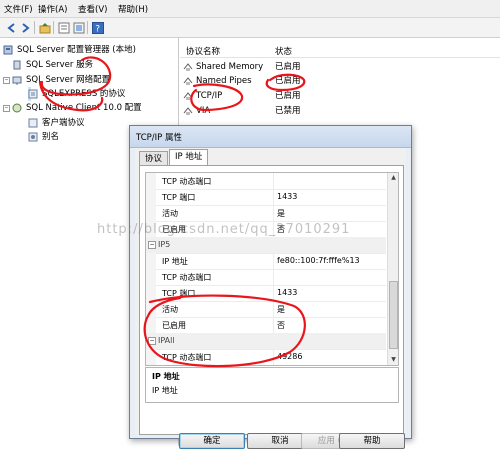 The width and height of the screenshot is (500, 449). Describe the element at coordinates (212, 441) in the screenshot. I see `ok-button: 确定` at that location.